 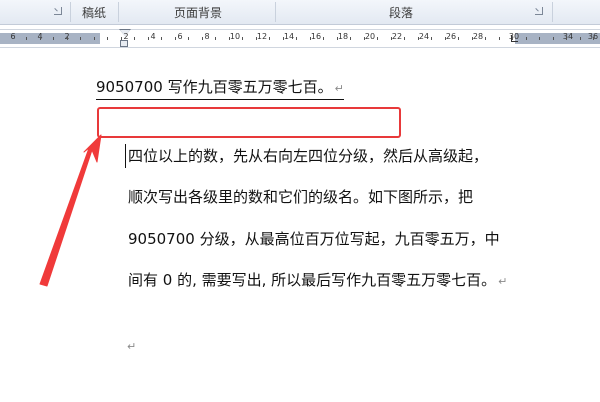 I want to click on ribbon-group-labels: 稿纸 页面背景 段落, so click(x=300, y=12).